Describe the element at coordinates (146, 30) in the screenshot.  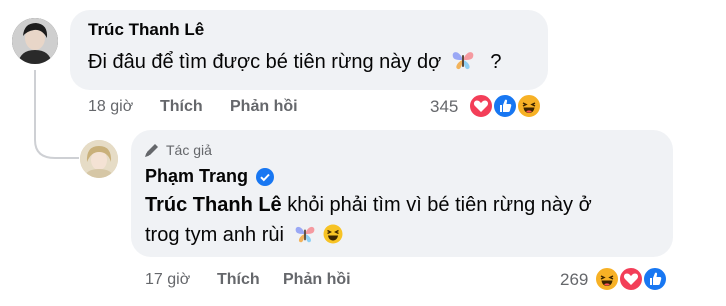
I see `comment-author: Trúc Thanh Lê` at that location.